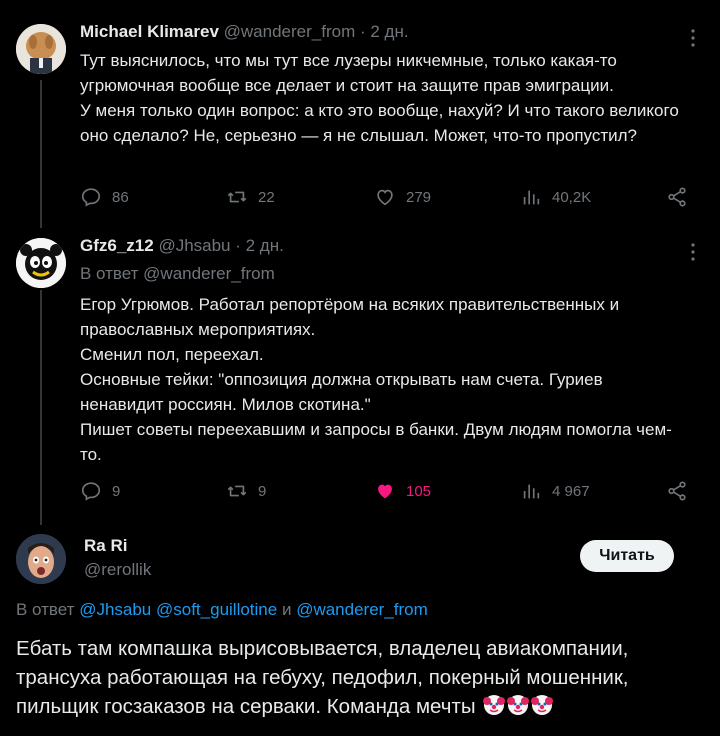  I want to click on retweet-button: 9, so click(246, 491).